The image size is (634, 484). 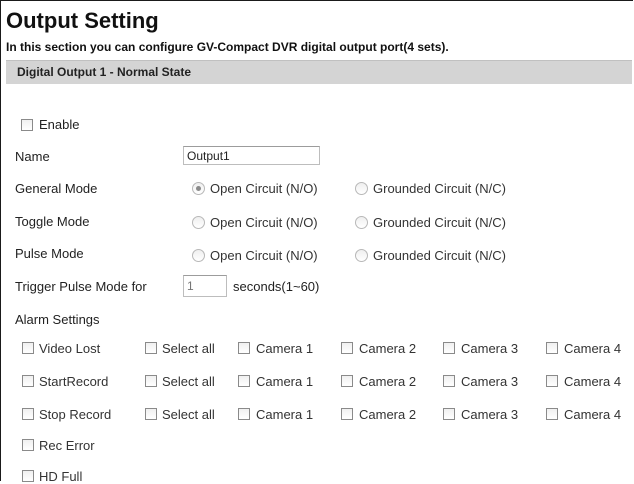 I want to click on start-record-select-all-checkbox, so click(x=151, y=381).